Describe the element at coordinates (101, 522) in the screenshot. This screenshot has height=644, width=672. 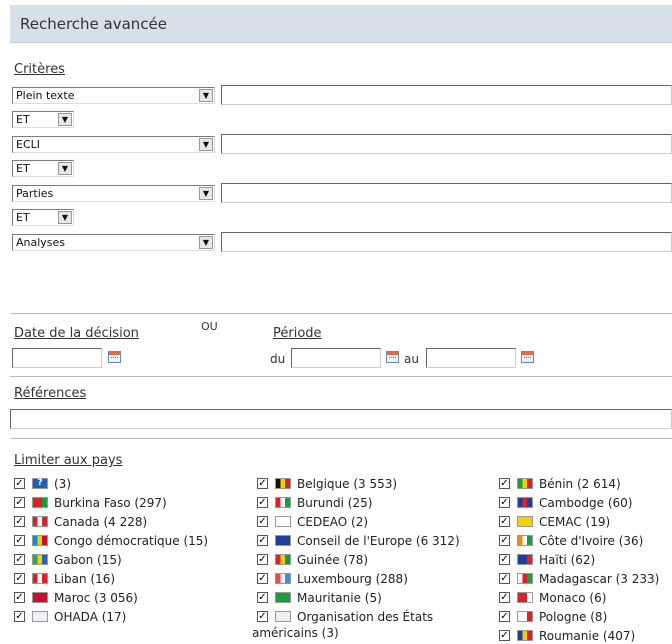
I see `country-name: Canada (4 228)` at that location.